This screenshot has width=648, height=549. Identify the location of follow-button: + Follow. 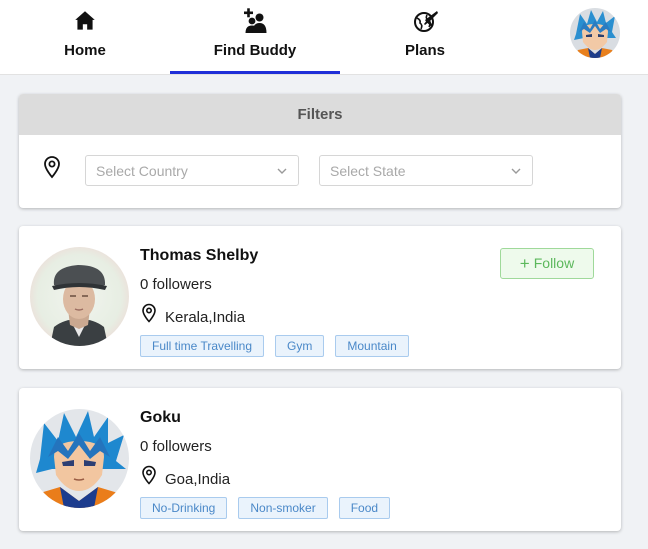
(547, 263).